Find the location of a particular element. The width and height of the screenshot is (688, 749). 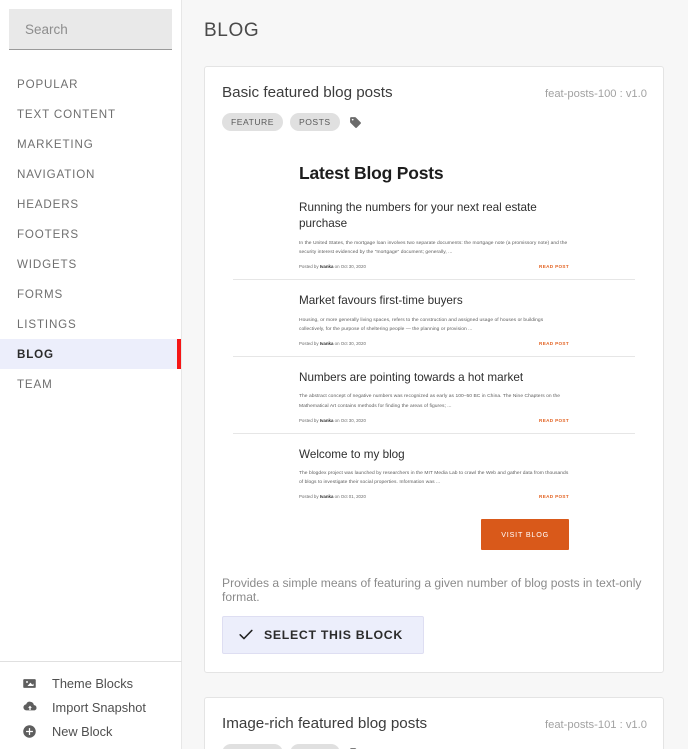

visit-blog-button: VISIT BLOG is located at coordinates (525, 535).